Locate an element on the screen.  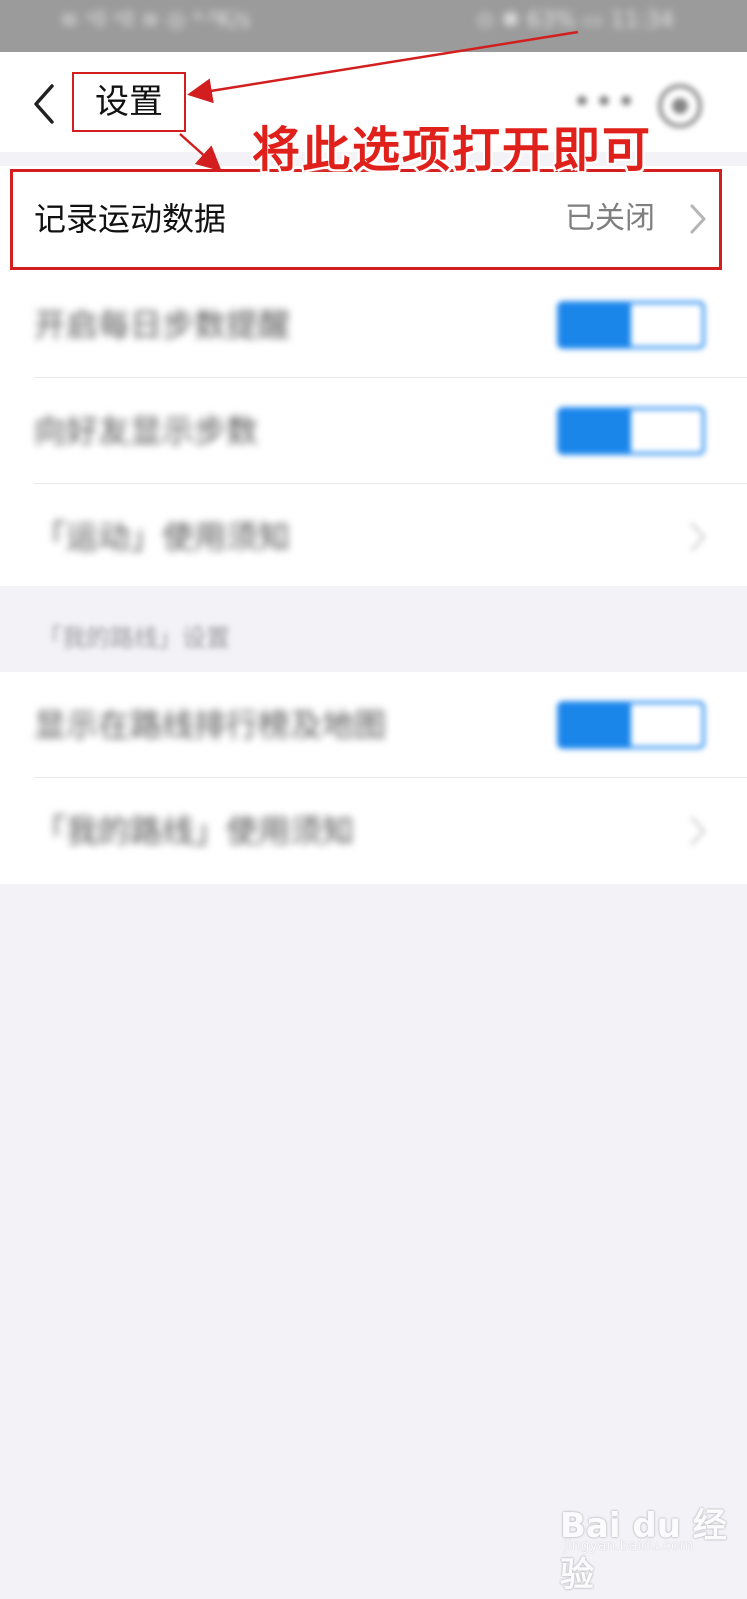
daily-reminder-toggle is located at coordinates (631, 325).